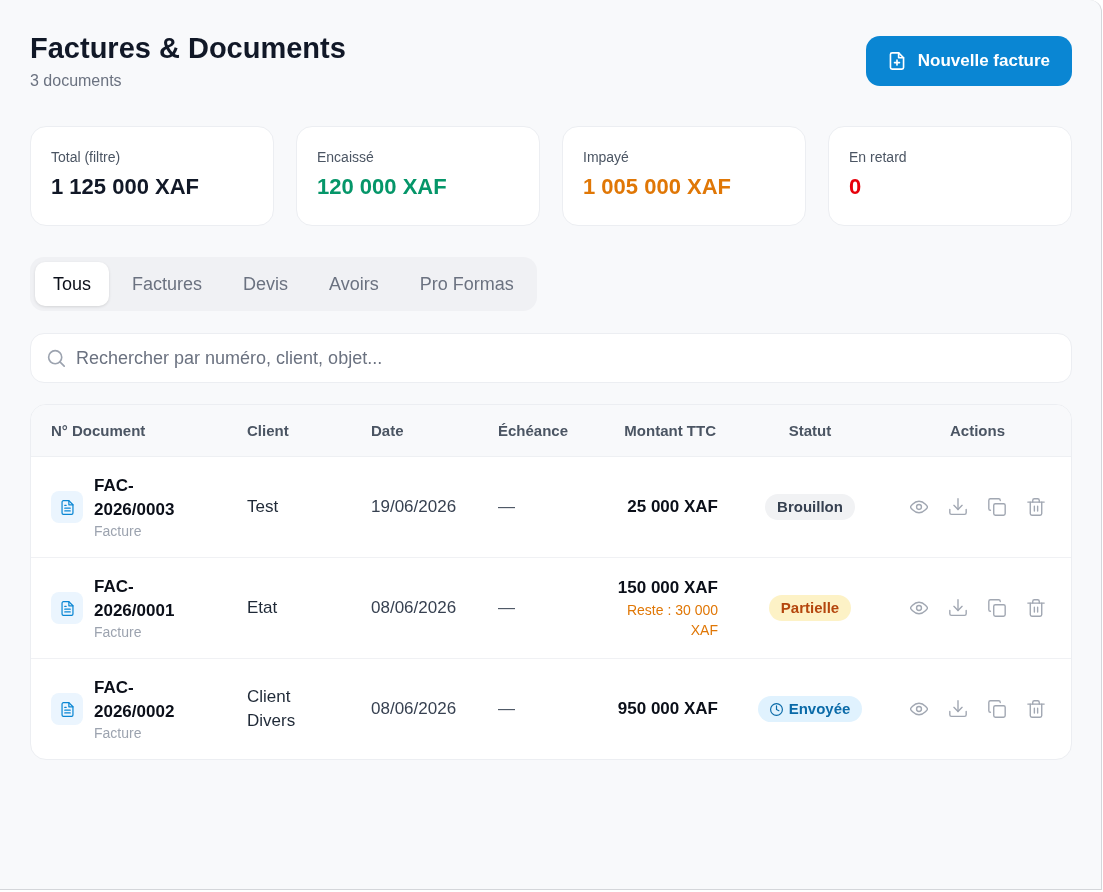  Describe the element at coordinates (896, 61) in the screenshot. I see `file-plus-icon` at that location.